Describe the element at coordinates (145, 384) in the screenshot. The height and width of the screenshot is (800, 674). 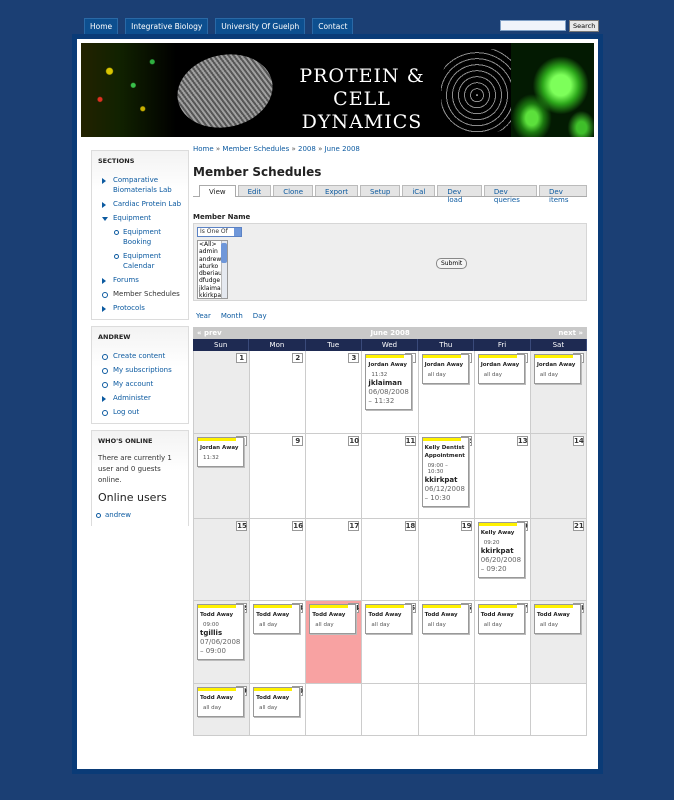
I see `link-my-account: My account` at that location.